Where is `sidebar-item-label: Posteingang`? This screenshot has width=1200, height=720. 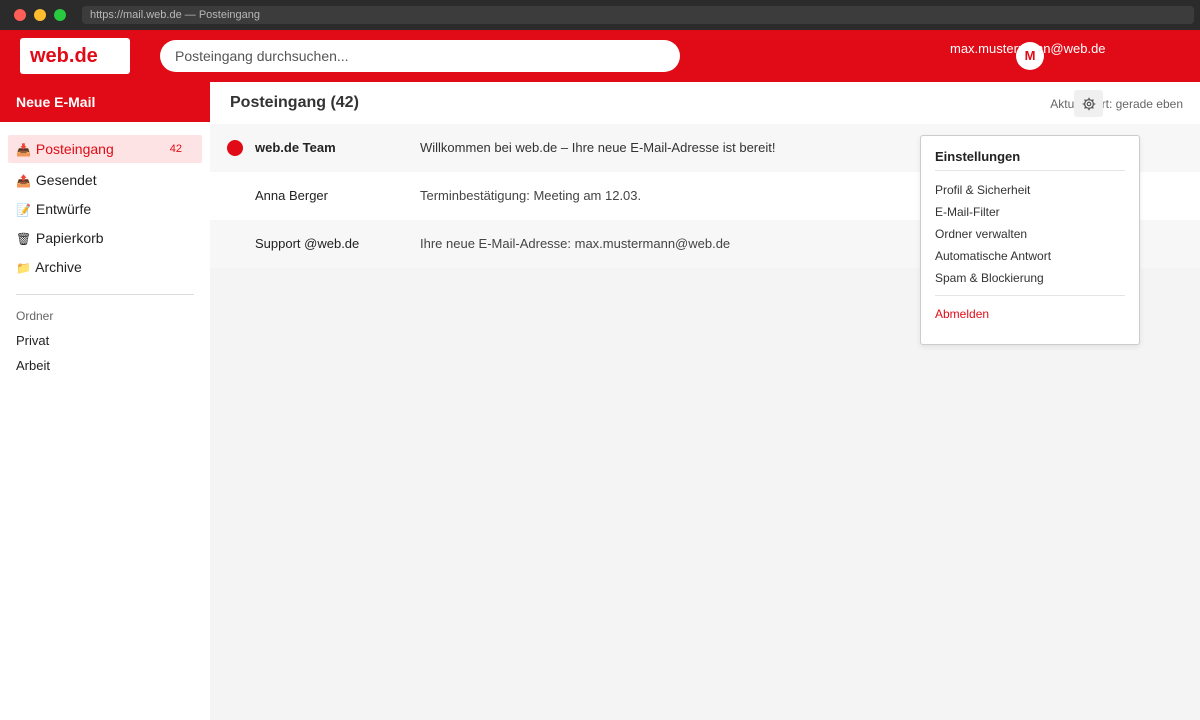 sidebar-item-label: Posteingang is located at coordinates (74, 149).